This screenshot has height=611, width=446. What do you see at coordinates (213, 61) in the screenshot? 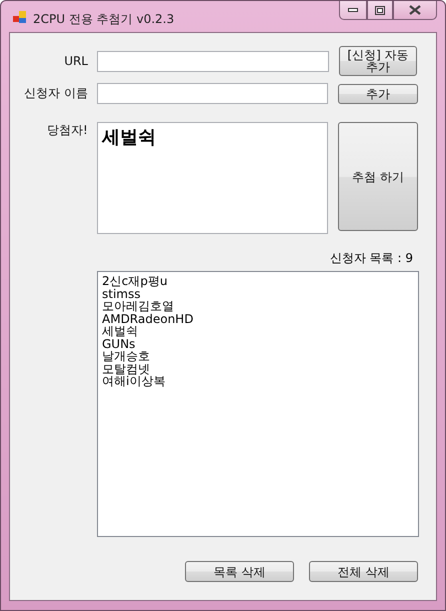
I see `url-field` at bounding box center [213, 61].